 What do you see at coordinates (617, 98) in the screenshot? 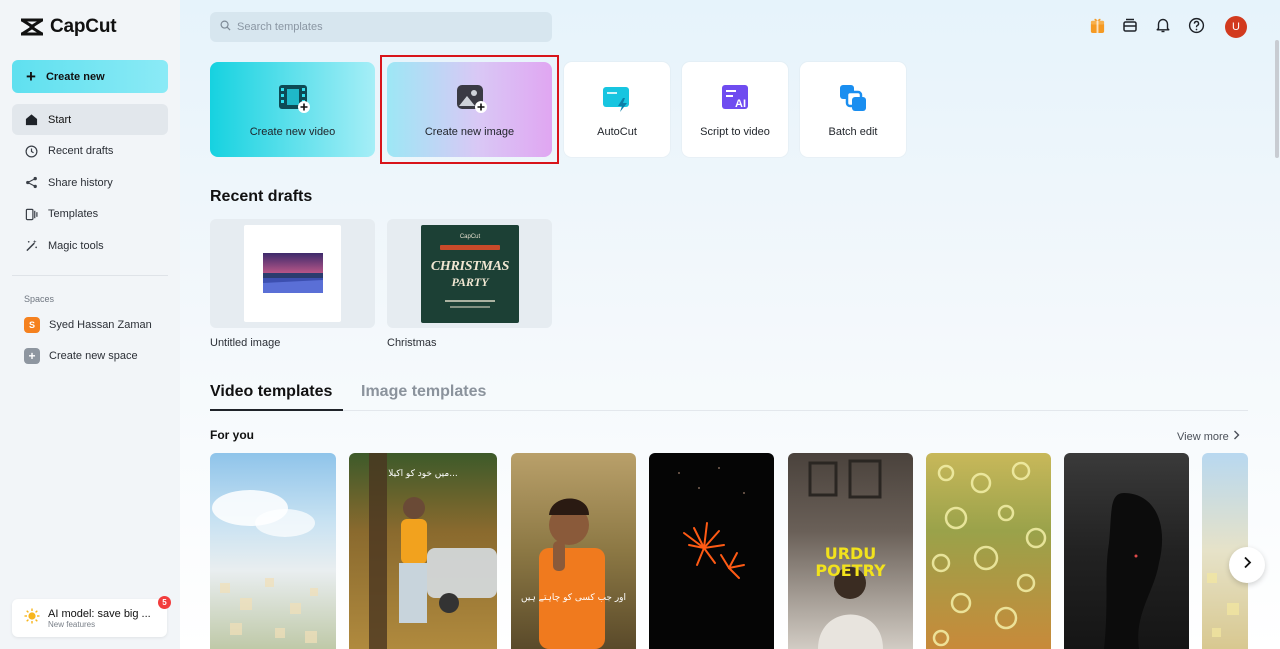
I see `autocut-icon` at bounding box center [617, 98].